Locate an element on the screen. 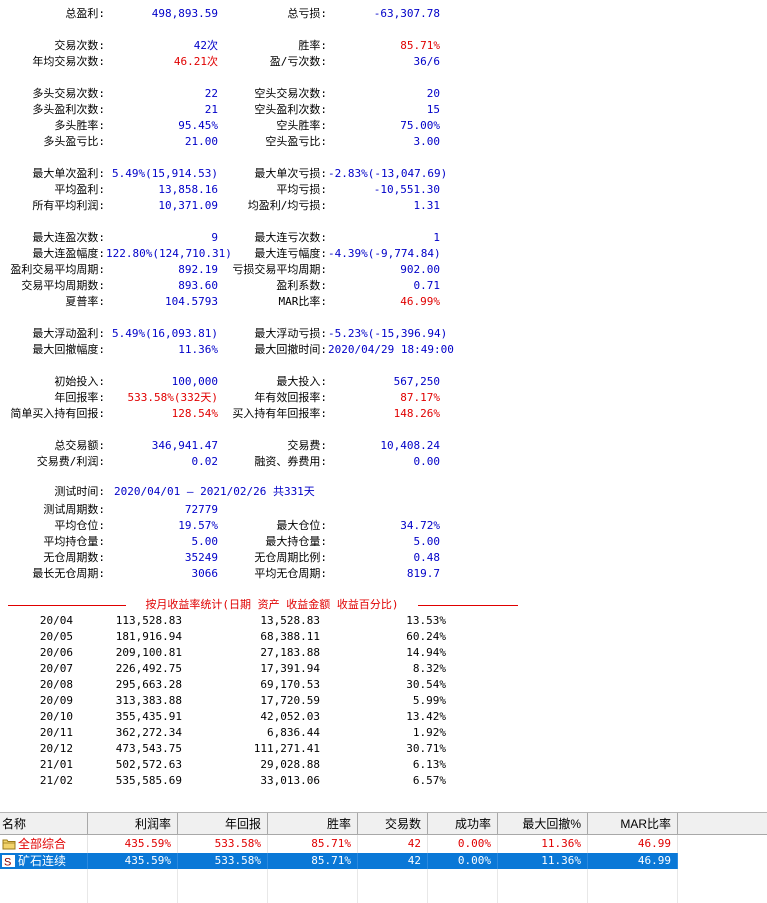 The height and width of the screenshot is (903, 767). folder-icon is located at coordinates (9, 844).